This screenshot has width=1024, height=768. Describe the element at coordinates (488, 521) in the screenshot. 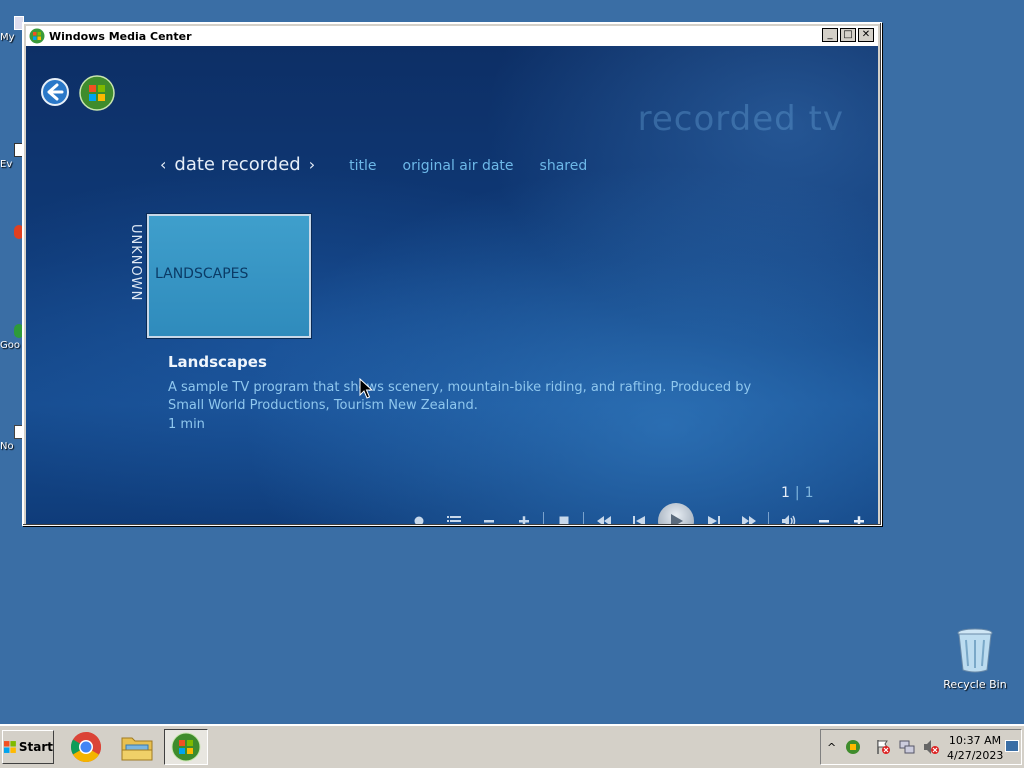

I see `channel-down-icon` at that location.